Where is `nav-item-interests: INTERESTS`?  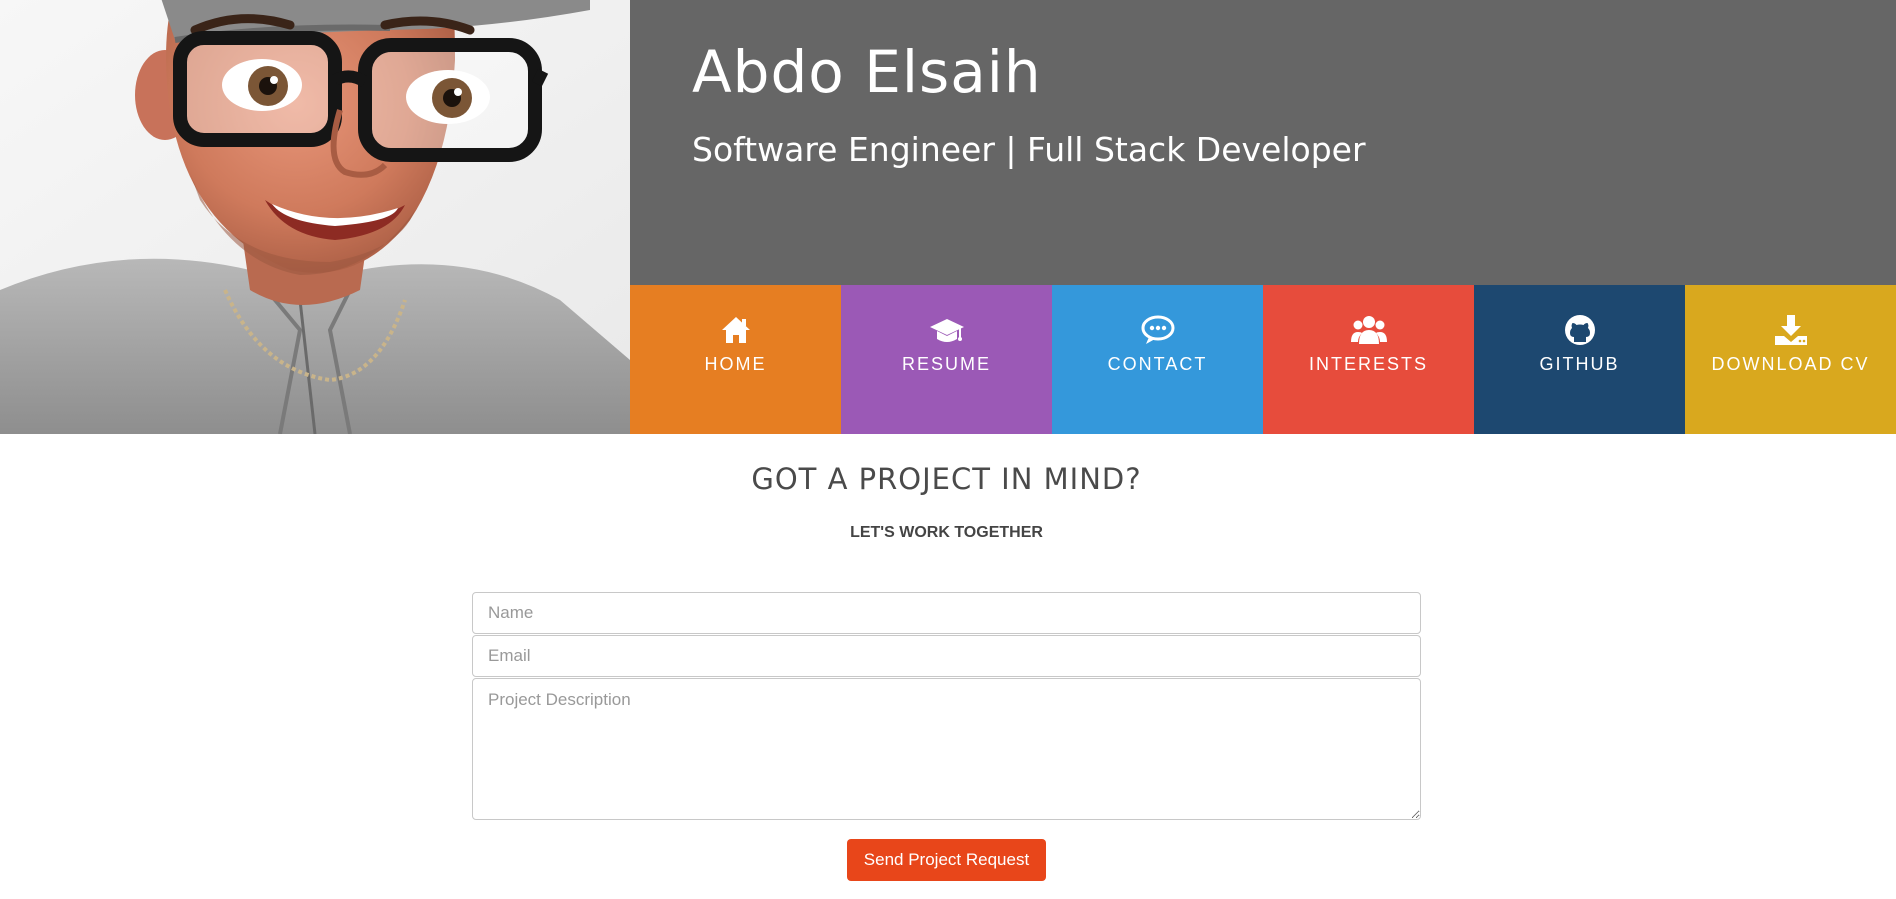
nav-item-interests: INTERESTS is located at coordinates (1368, 359).